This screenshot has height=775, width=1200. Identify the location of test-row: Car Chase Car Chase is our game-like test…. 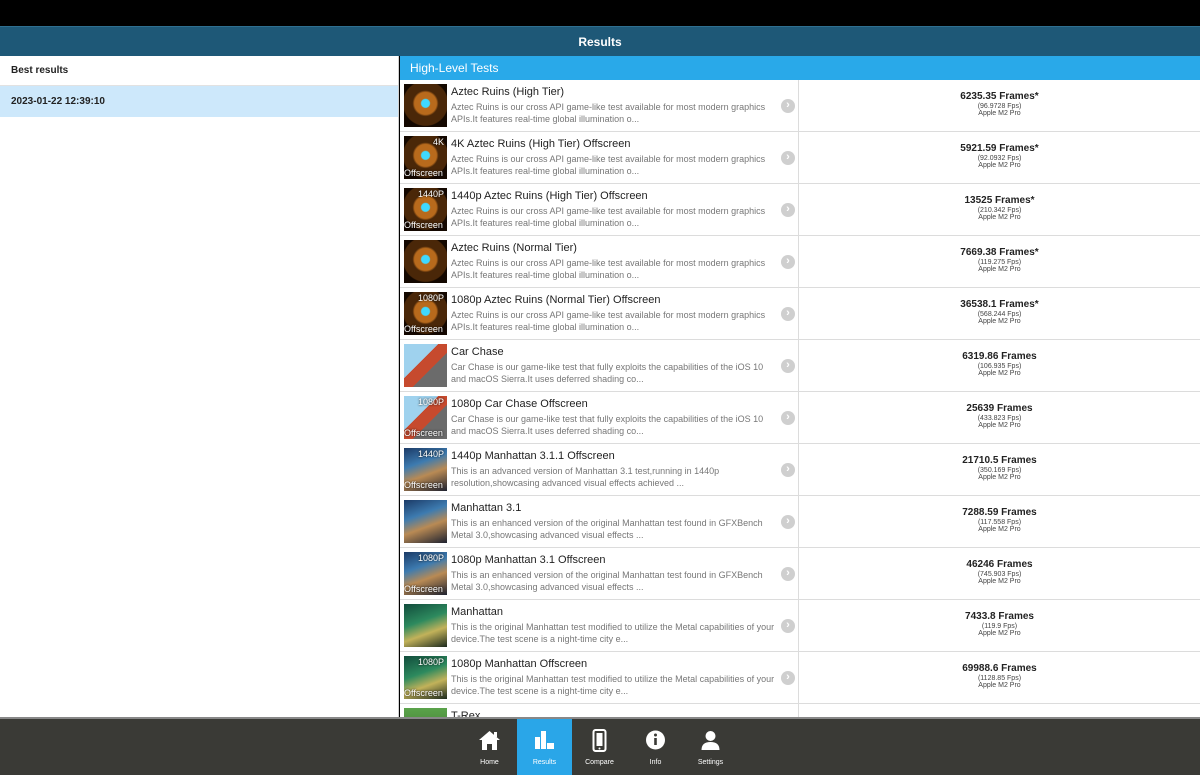
(800, 366).